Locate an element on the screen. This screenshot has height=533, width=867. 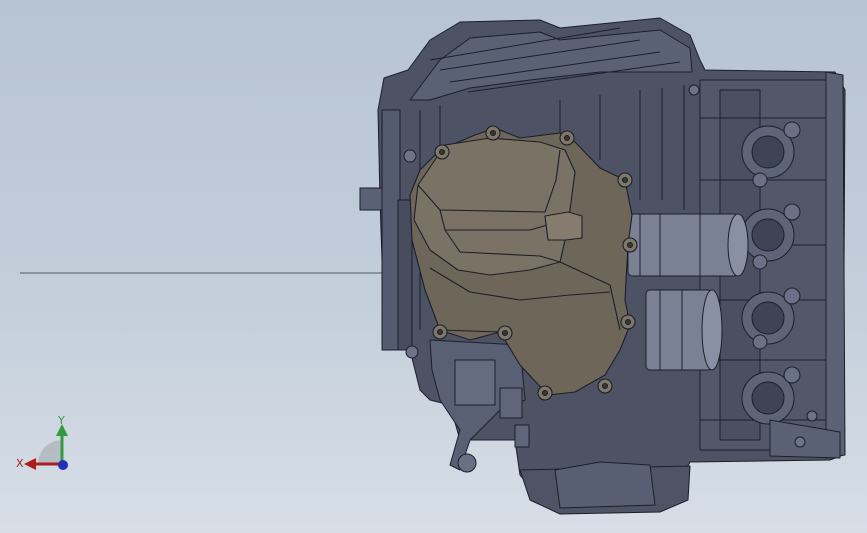
z-axis-dot is located at coordinates (63, 465).